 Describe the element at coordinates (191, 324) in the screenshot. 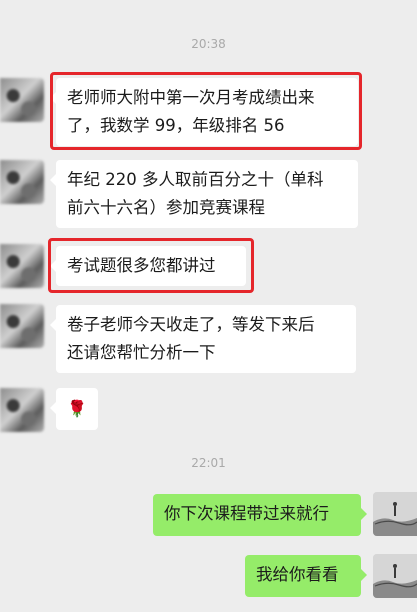

I see `message-text: 卷子老师今天收走了，等发下来后` at that location.